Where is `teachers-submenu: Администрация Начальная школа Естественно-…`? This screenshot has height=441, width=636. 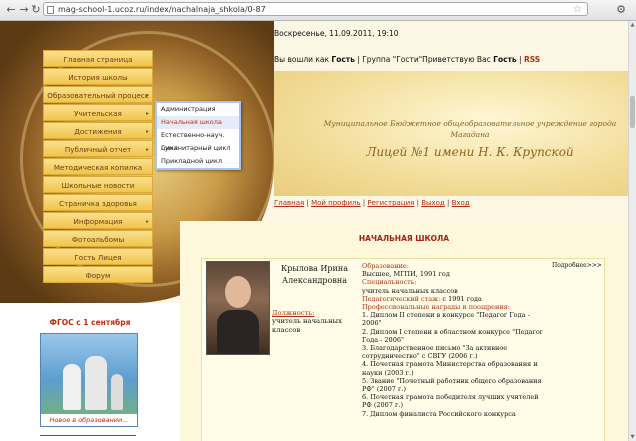 teachers-submenu: Администрация Начальная школа Естественно-… is located at coordinates (198, 135).